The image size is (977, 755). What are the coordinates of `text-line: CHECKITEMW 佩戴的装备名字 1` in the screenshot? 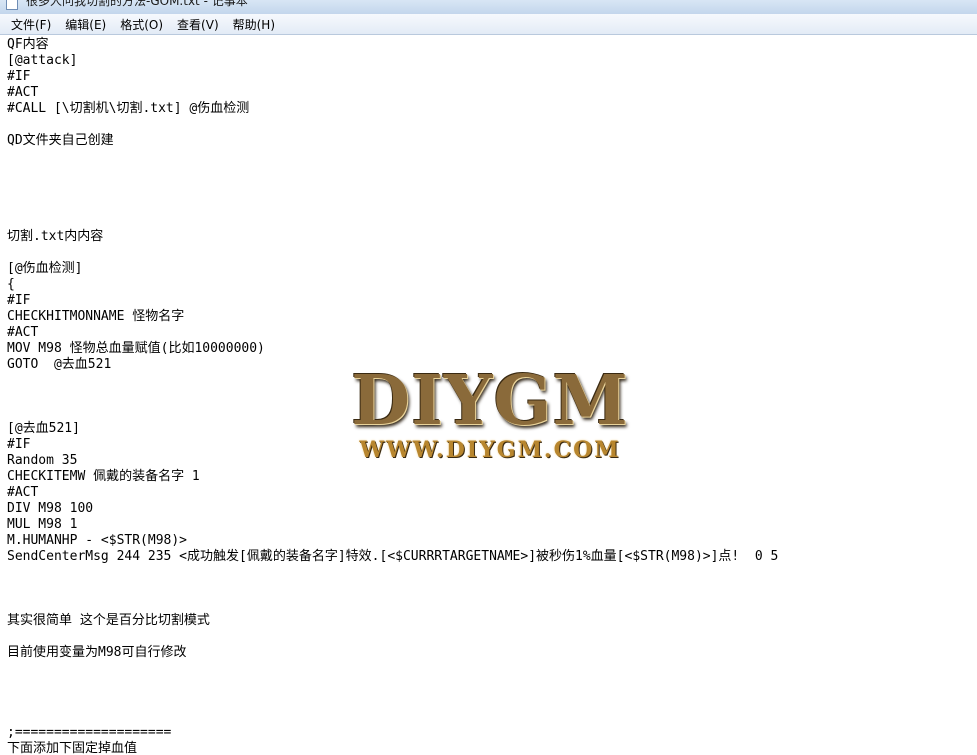 It's located at (103, 476).